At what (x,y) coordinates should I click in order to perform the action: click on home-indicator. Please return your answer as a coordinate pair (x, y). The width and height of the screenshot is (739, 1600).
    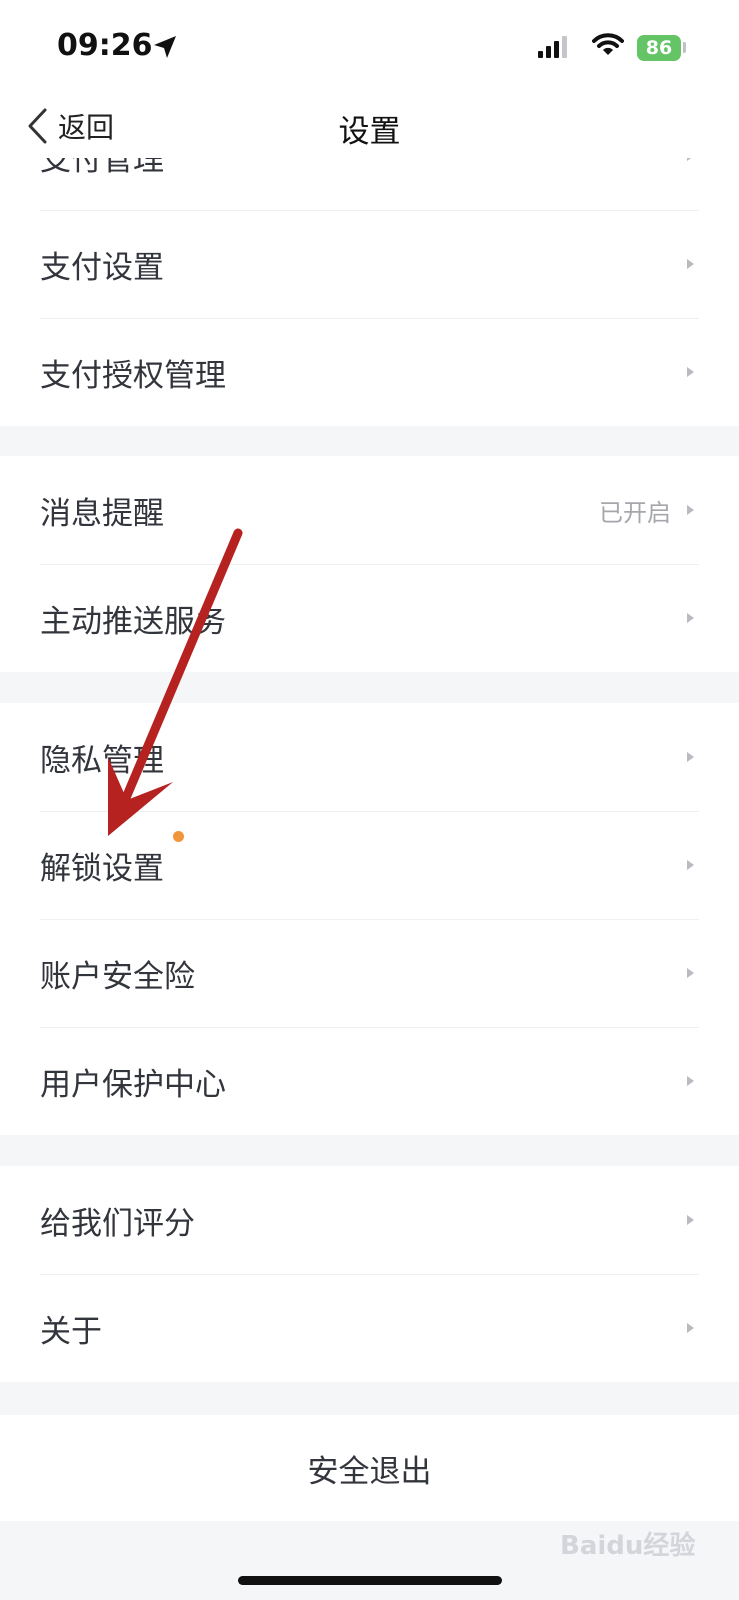
    Looking at the image, I should click on (370, 1580).